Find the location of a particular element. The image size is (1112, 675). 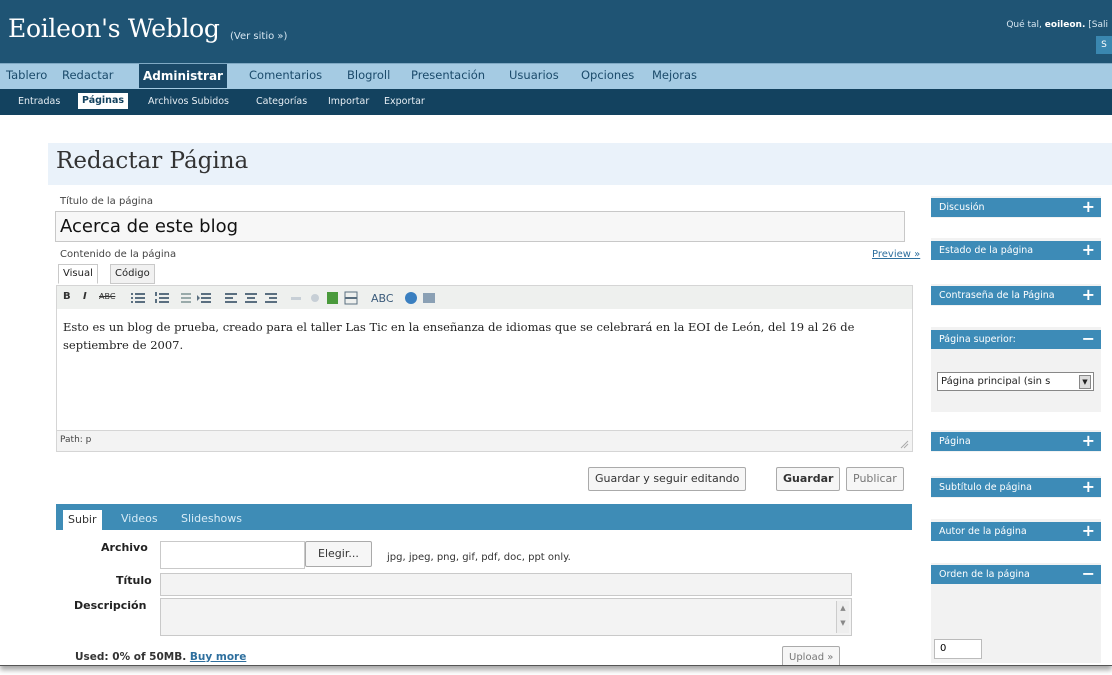

page-title-value: Acerca de este blog is located at coordinates (149, 226).